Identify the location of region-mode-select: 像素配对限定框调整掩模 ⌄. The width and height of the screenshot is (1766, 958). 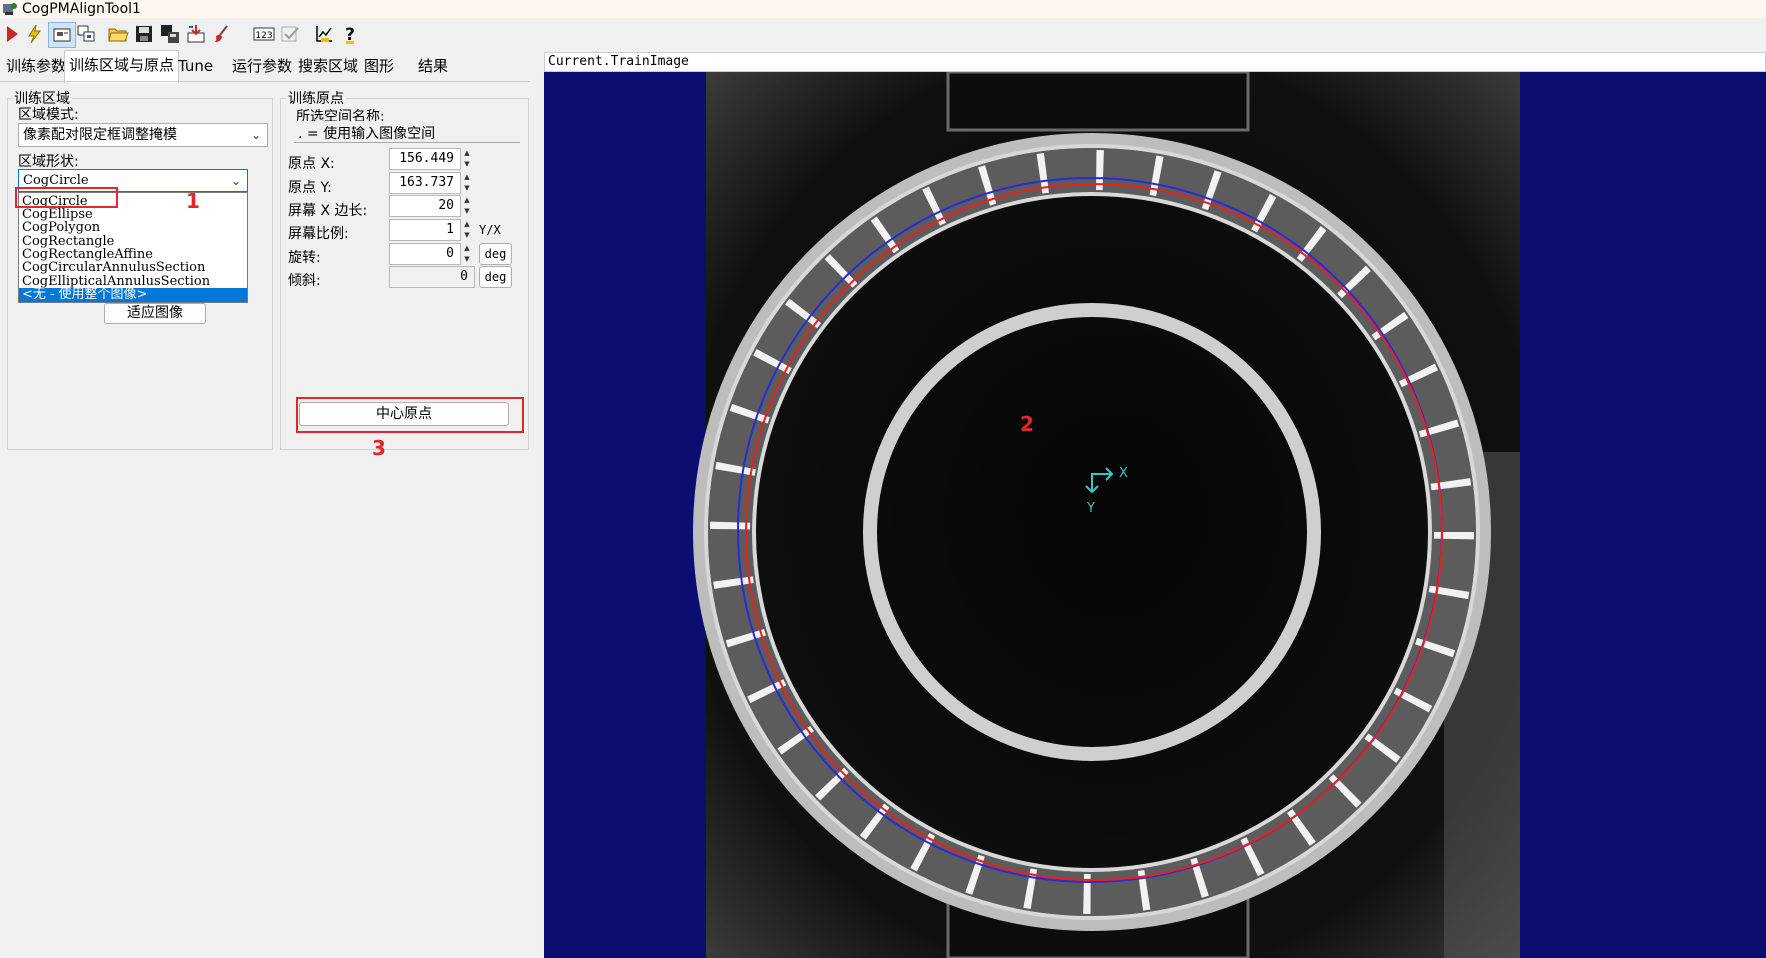
(143, 135).